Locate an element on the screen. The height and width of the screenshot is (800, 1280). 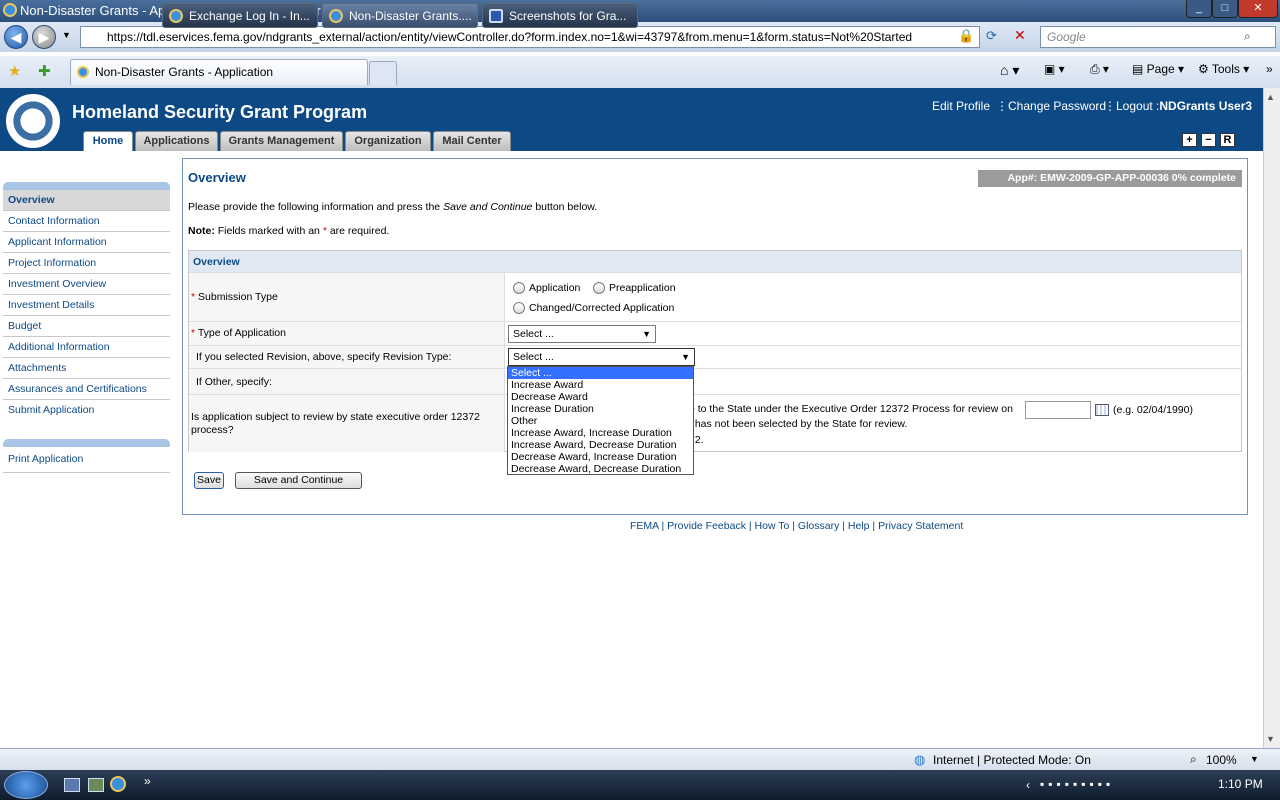
page-menu-label: Page is located at coordinates (1160, 69).